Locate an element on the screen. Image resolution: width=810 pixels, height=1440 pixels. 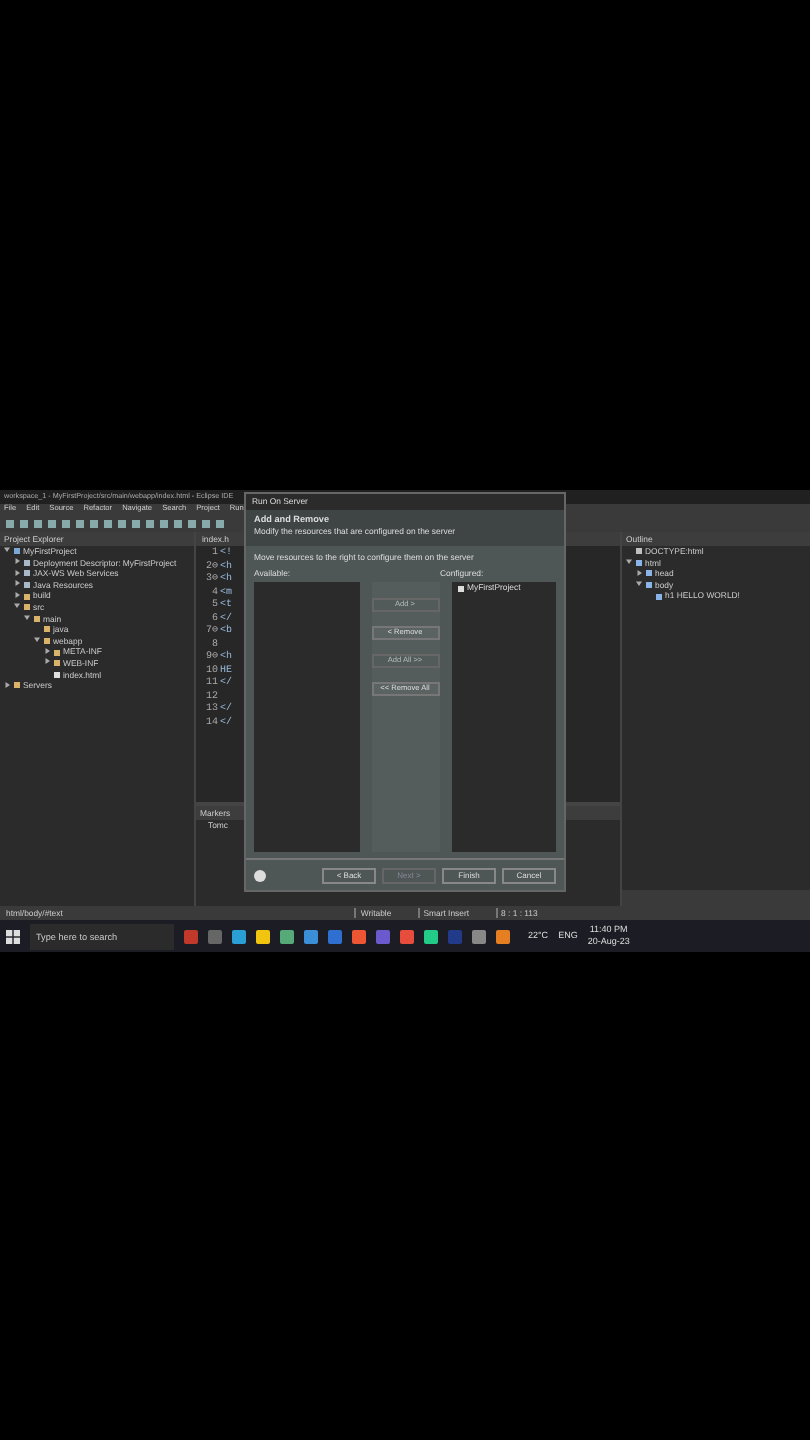
project-icon is located at coordinates (460, 588).